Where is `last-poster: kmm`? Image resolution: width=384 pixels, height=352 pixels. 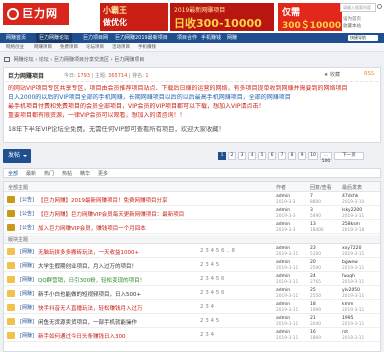
last-poster: kmm is located at coordinates (347, 304).